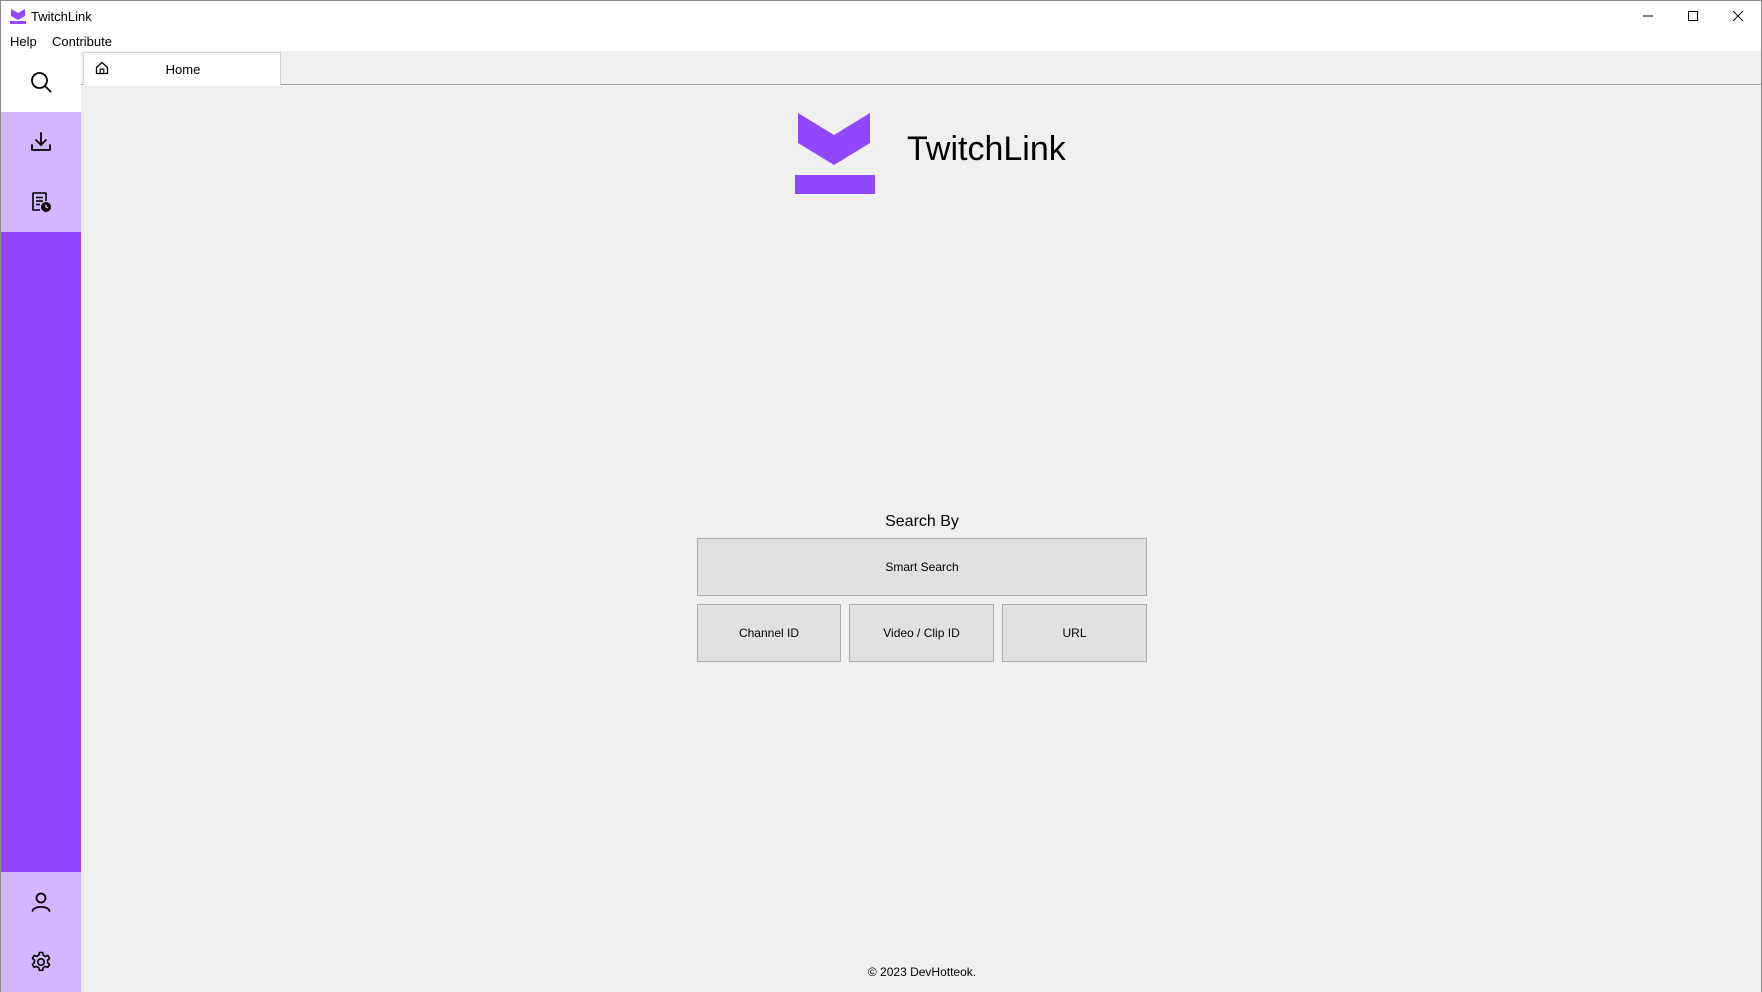  What do you see at coordinates (922, 972) in the screenshot?
I see `copyright-footer: © 2023 DevHotteok.` at bounding box center [922, 972].